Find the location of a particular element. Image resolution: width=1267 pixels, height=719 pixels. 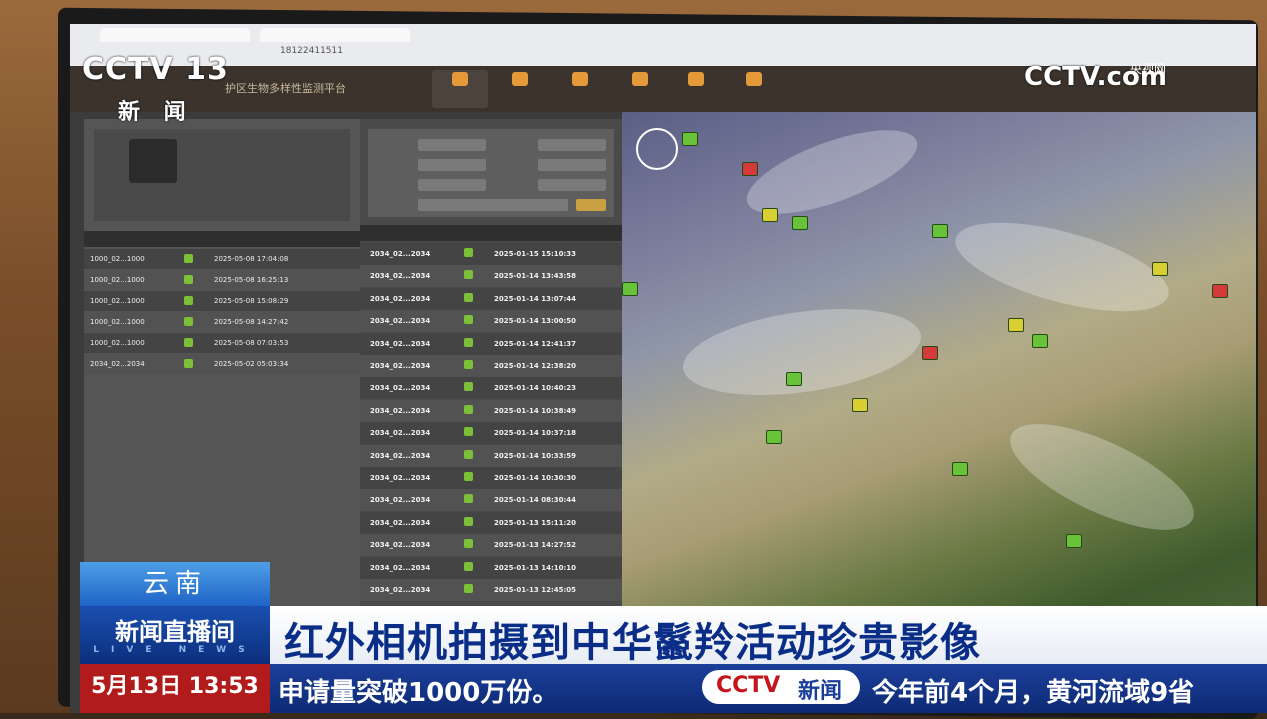

table-row: 2034_02...2034 2025-01-13 15:11:20 is located at coordinates (491, 522).